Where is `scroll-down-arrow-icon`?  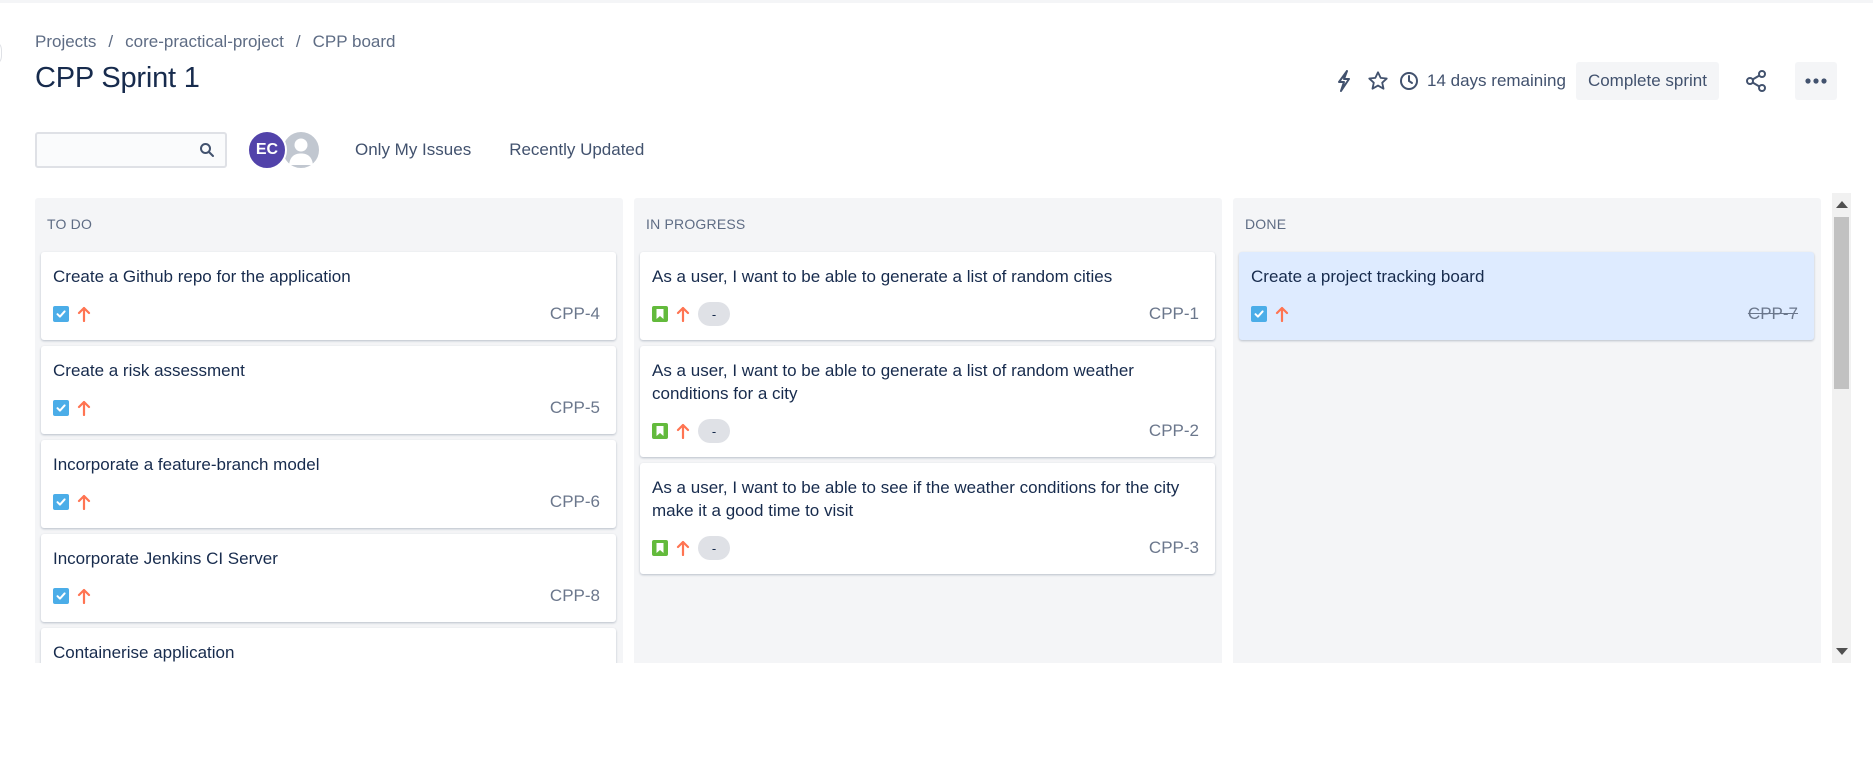 scroll-down-arrow-icon is located at coordinates (1842, 651).